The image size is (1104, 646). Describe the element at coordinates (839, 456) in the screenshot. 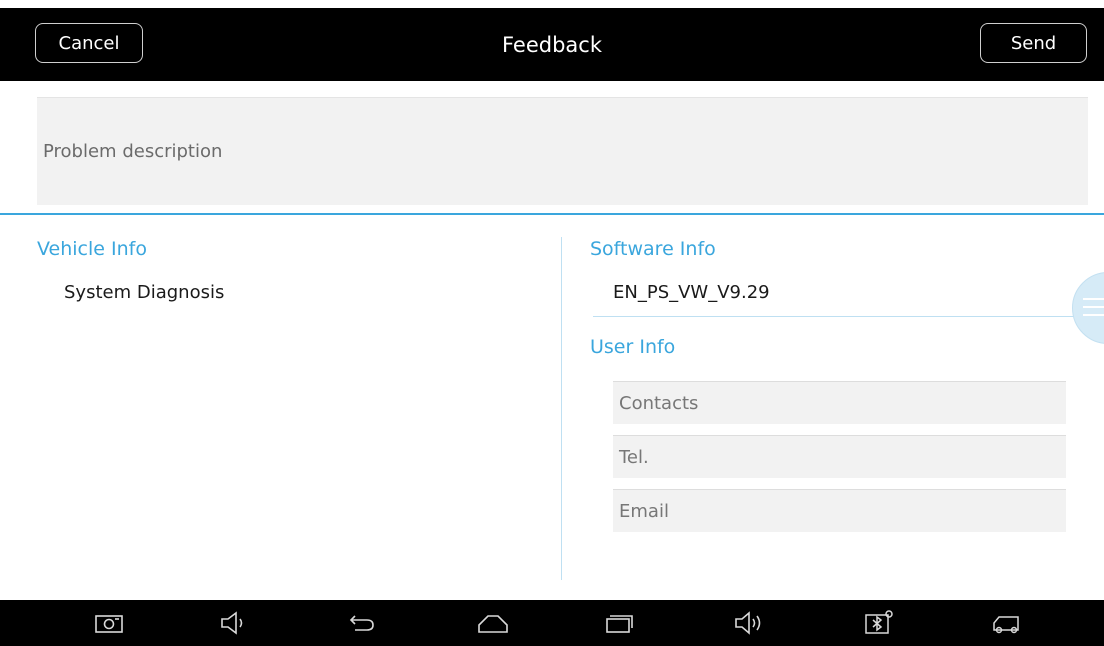

I see `tel-field: Tel.` at that location.